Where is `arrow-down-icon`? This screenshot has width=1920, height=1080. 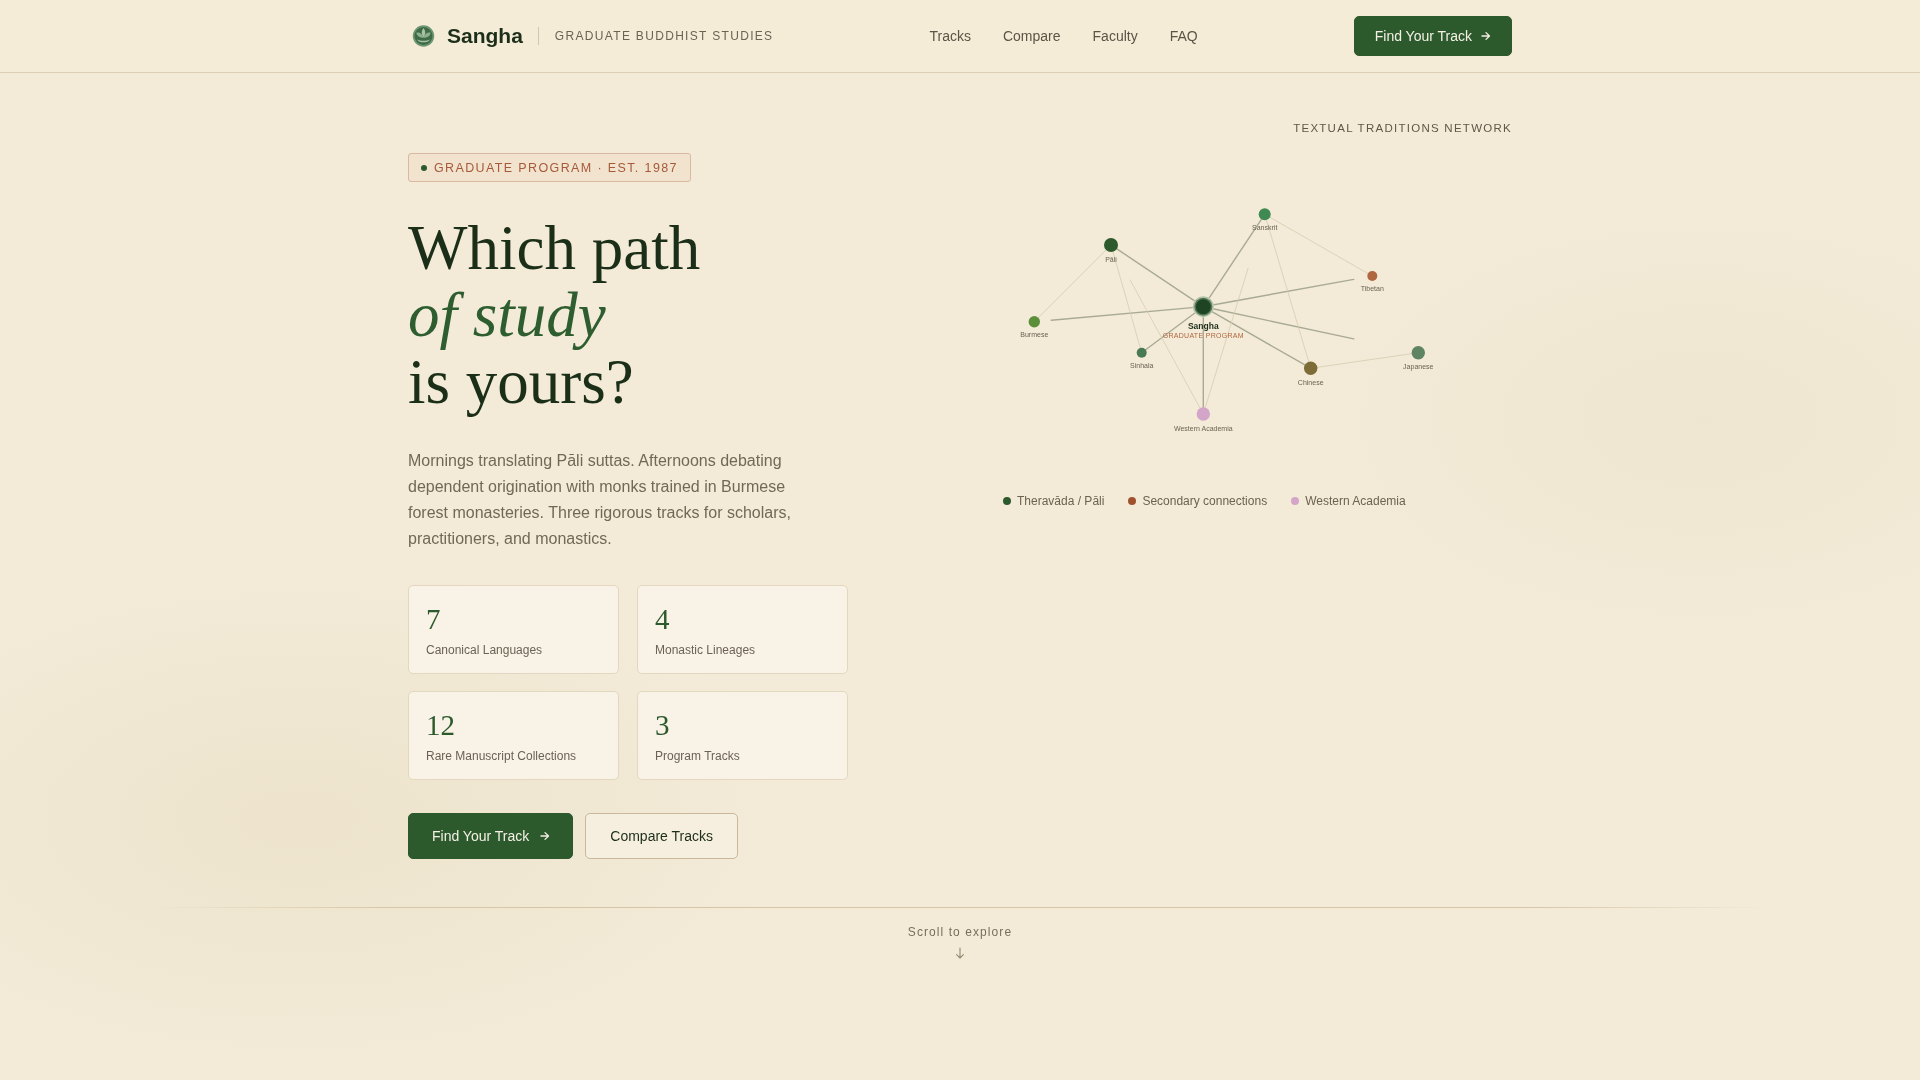 arrow-down-icon is located at coordinates (960, 953).